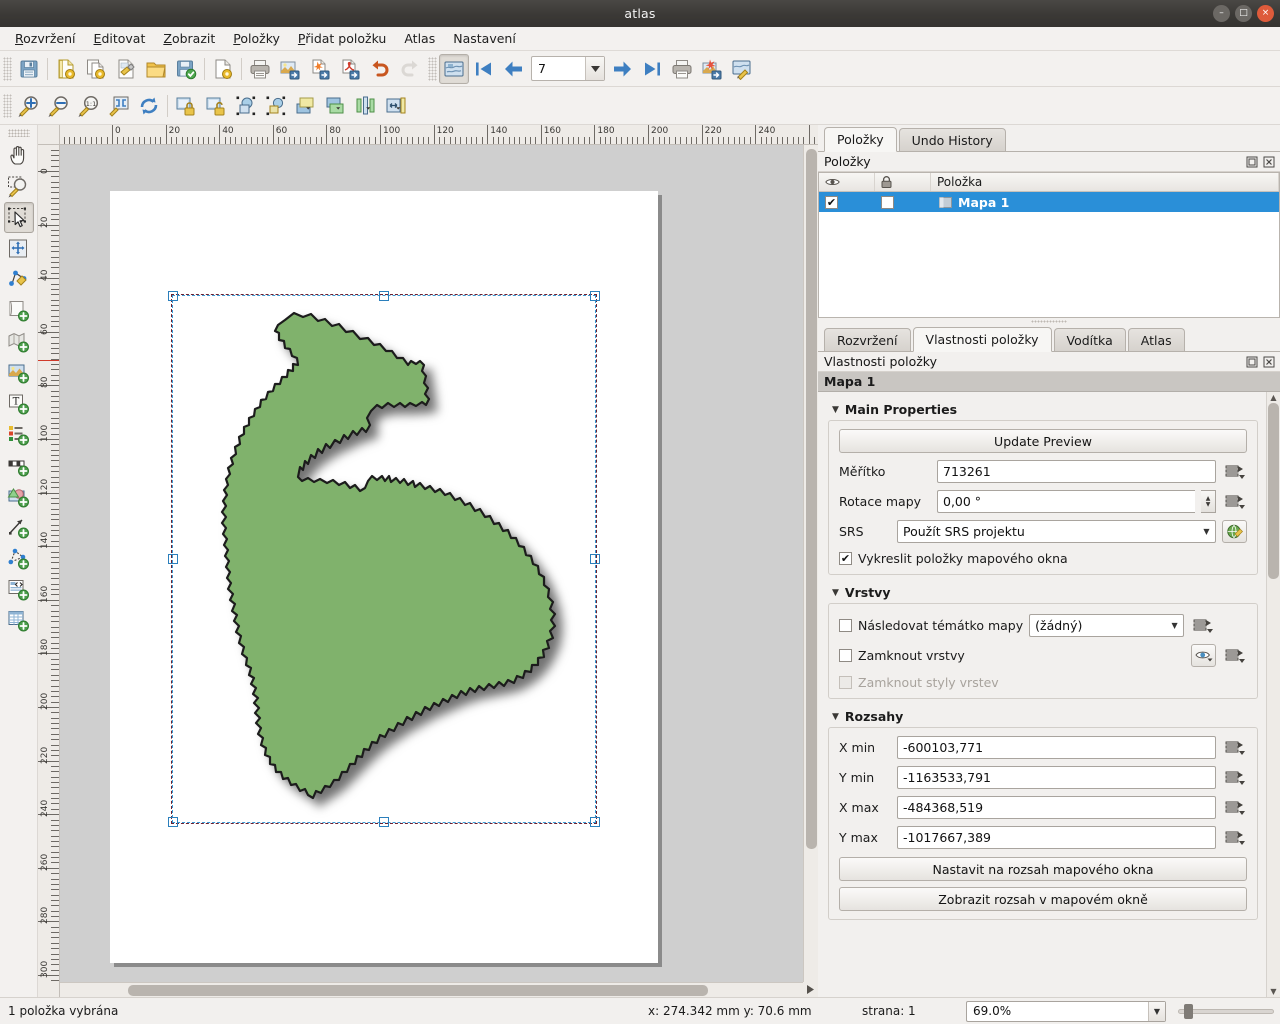 This screenshot has width=1280, height=1024. What do you see at coordinates (1273, 397) in the screenshot?
I see `scroll-up-icon: ▲` at bounding box center [1273, 397].